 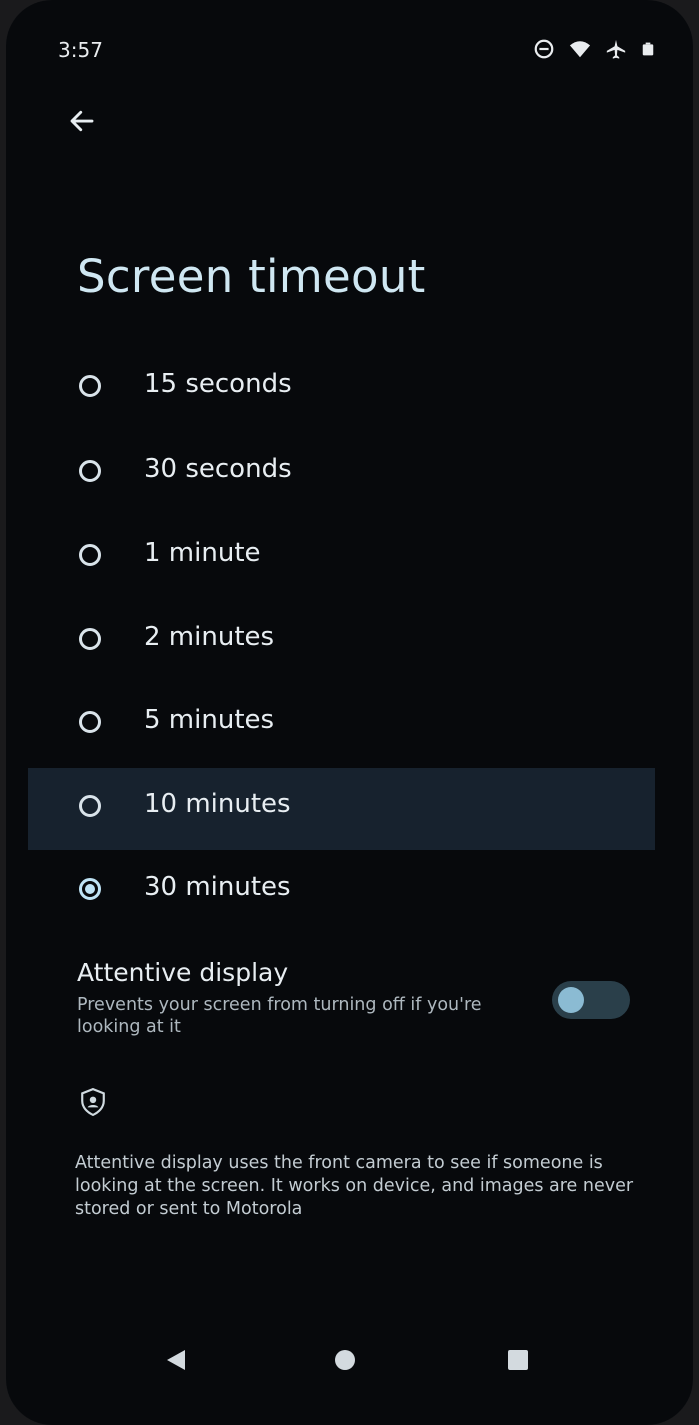 I want to click on arrow-left-icon, so click(x=82, y=121).